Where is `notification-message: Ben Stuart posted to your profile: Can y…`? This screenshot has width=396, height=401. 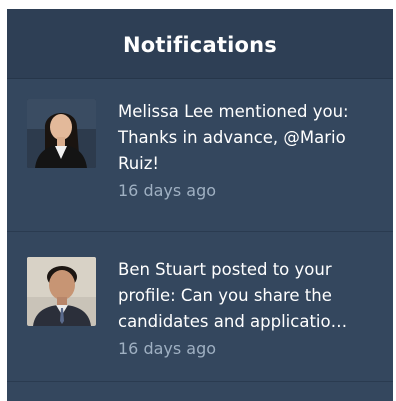 notification-message: Ben Stuart posted to your profile: Can y… is located at coordinates (233, 295).